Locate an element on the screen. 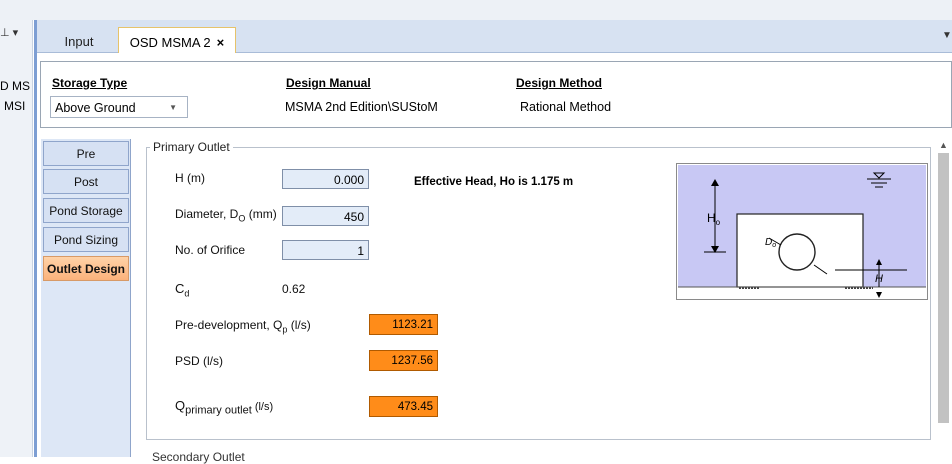 This screenshot has width=952, height=464. cd-value: 0.62 is located at coordinates (294, 289).